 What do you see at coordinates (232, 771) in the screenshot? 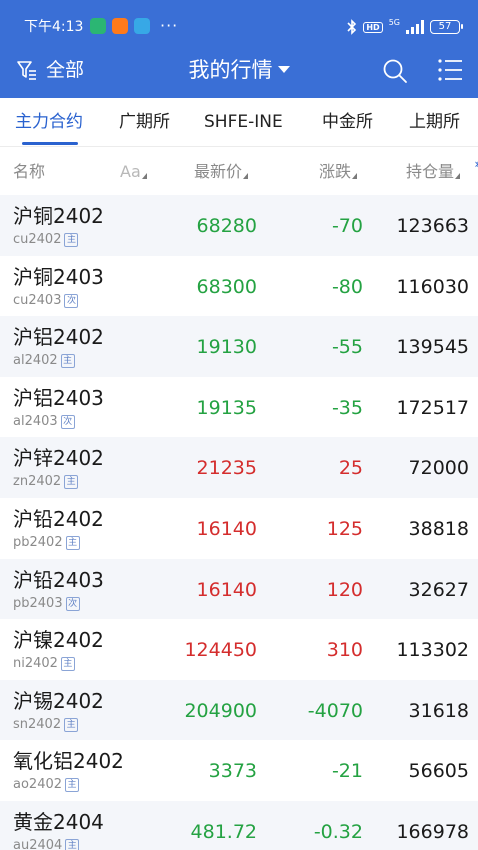
I see `last-price: 3373` at bounding box center [232, 771].